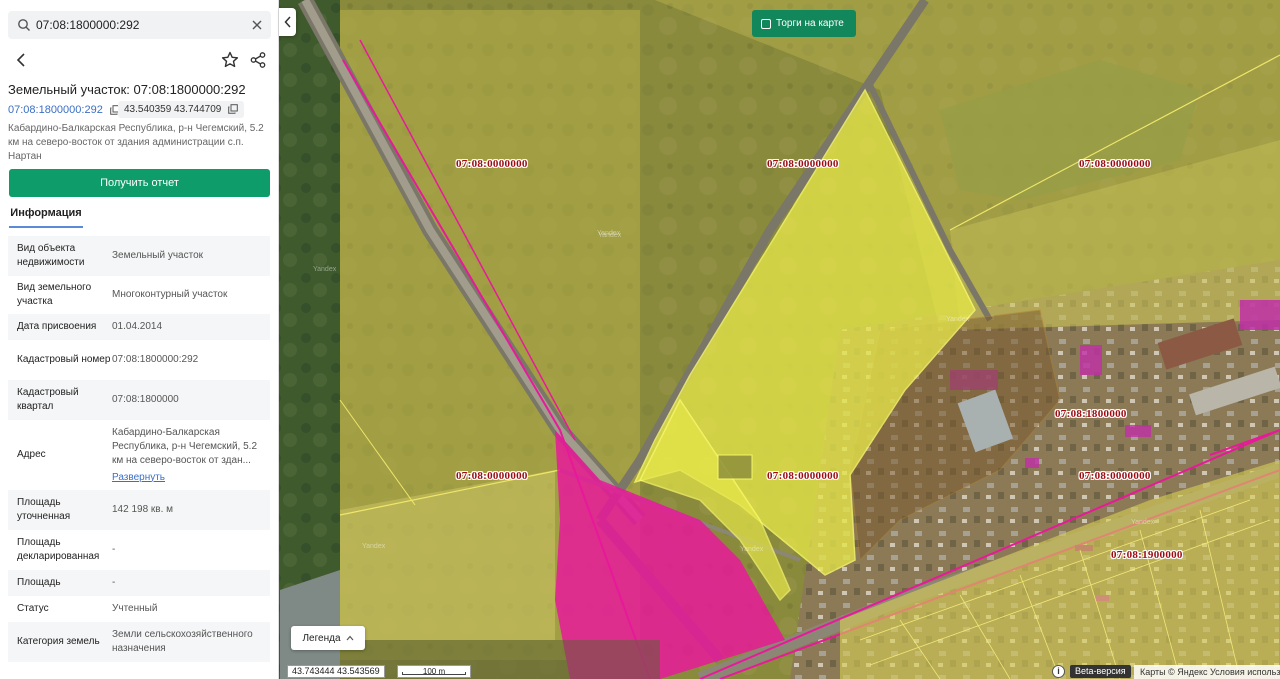 The image size is (1280, 679). Describe the element at coordinates (191, 478) in the screenshot. I see `expand-address-link: Развернуть` at that location.